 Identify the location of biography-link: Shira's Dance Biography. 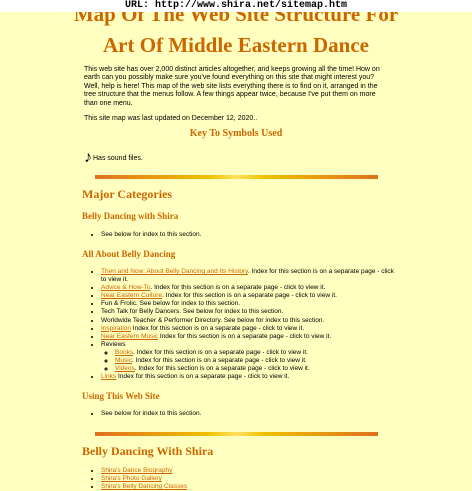
(136, 470).